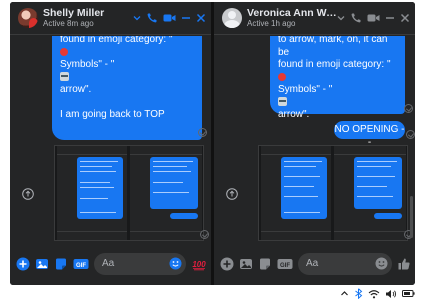 The image size is (421, 304). I want to click on bluetooth-icon, so click(358, 293).